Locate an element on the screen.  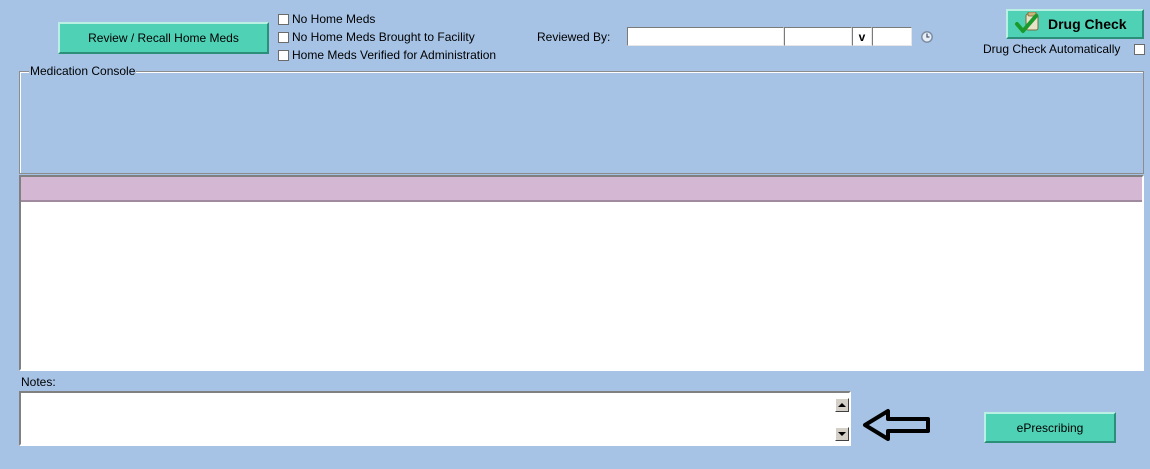
triangle-down-icon is located at coordinates (842, 434).